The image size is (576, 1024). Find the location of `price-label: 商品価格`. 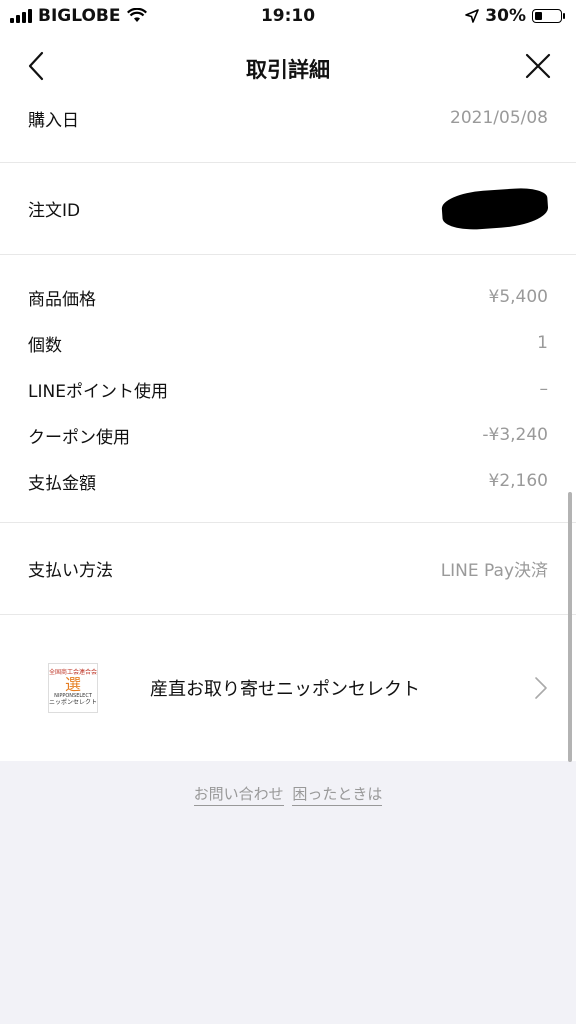

price-label: 商品価格 is located at coordinates (62, 299).